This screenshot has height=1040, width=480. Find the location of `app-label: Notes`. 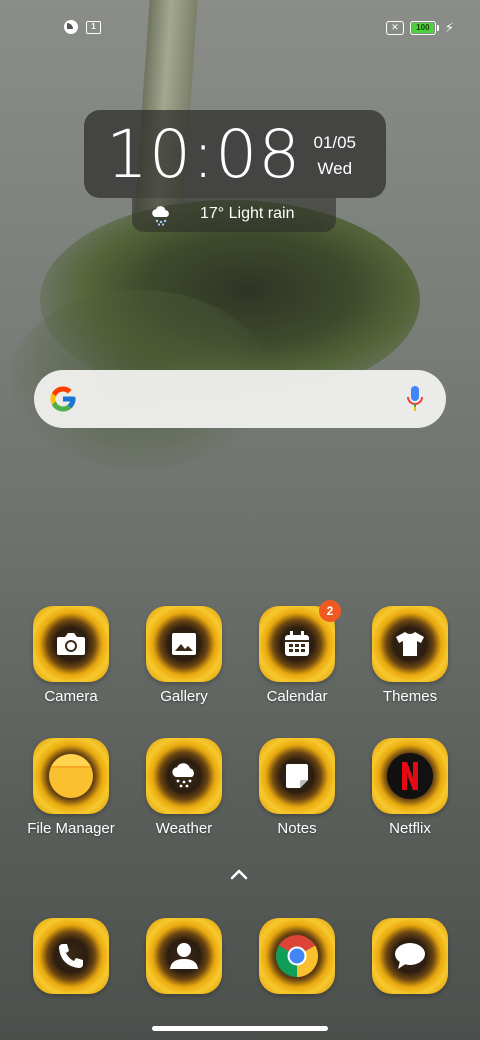

app-label: Notes is located at coordinates (297, 828).